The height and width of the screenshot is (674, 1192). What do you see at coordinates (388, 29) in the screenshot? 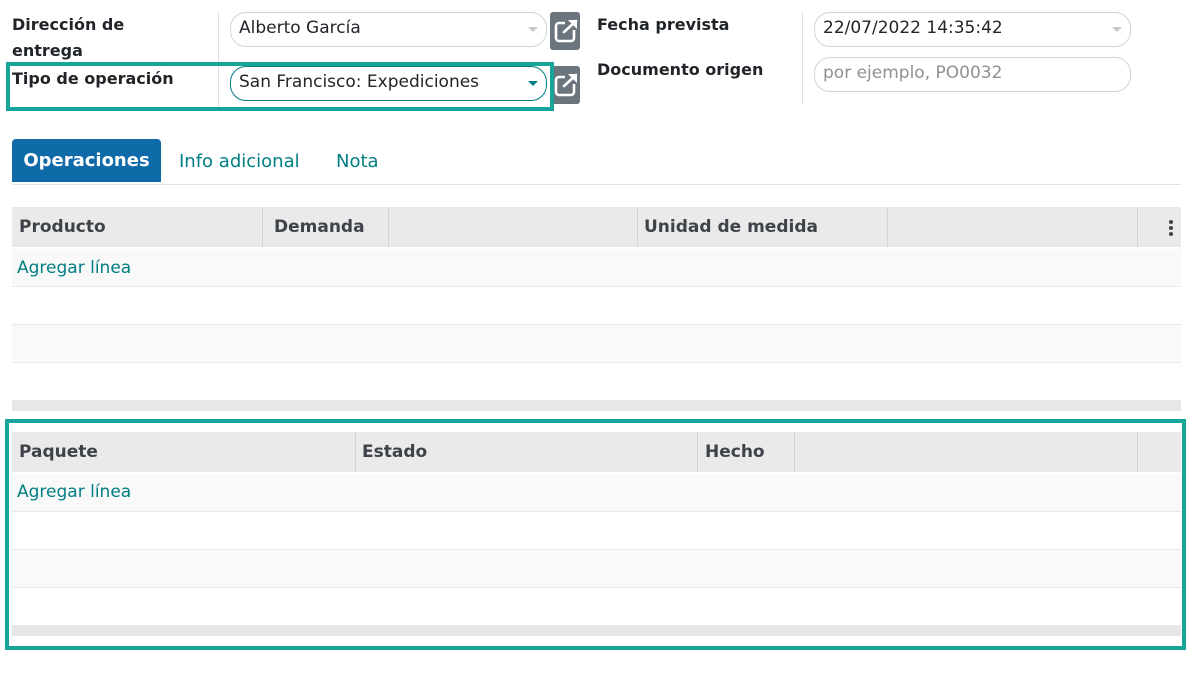
I see `delivery-address-field: Alberto García` at bounding box center [388, 29].